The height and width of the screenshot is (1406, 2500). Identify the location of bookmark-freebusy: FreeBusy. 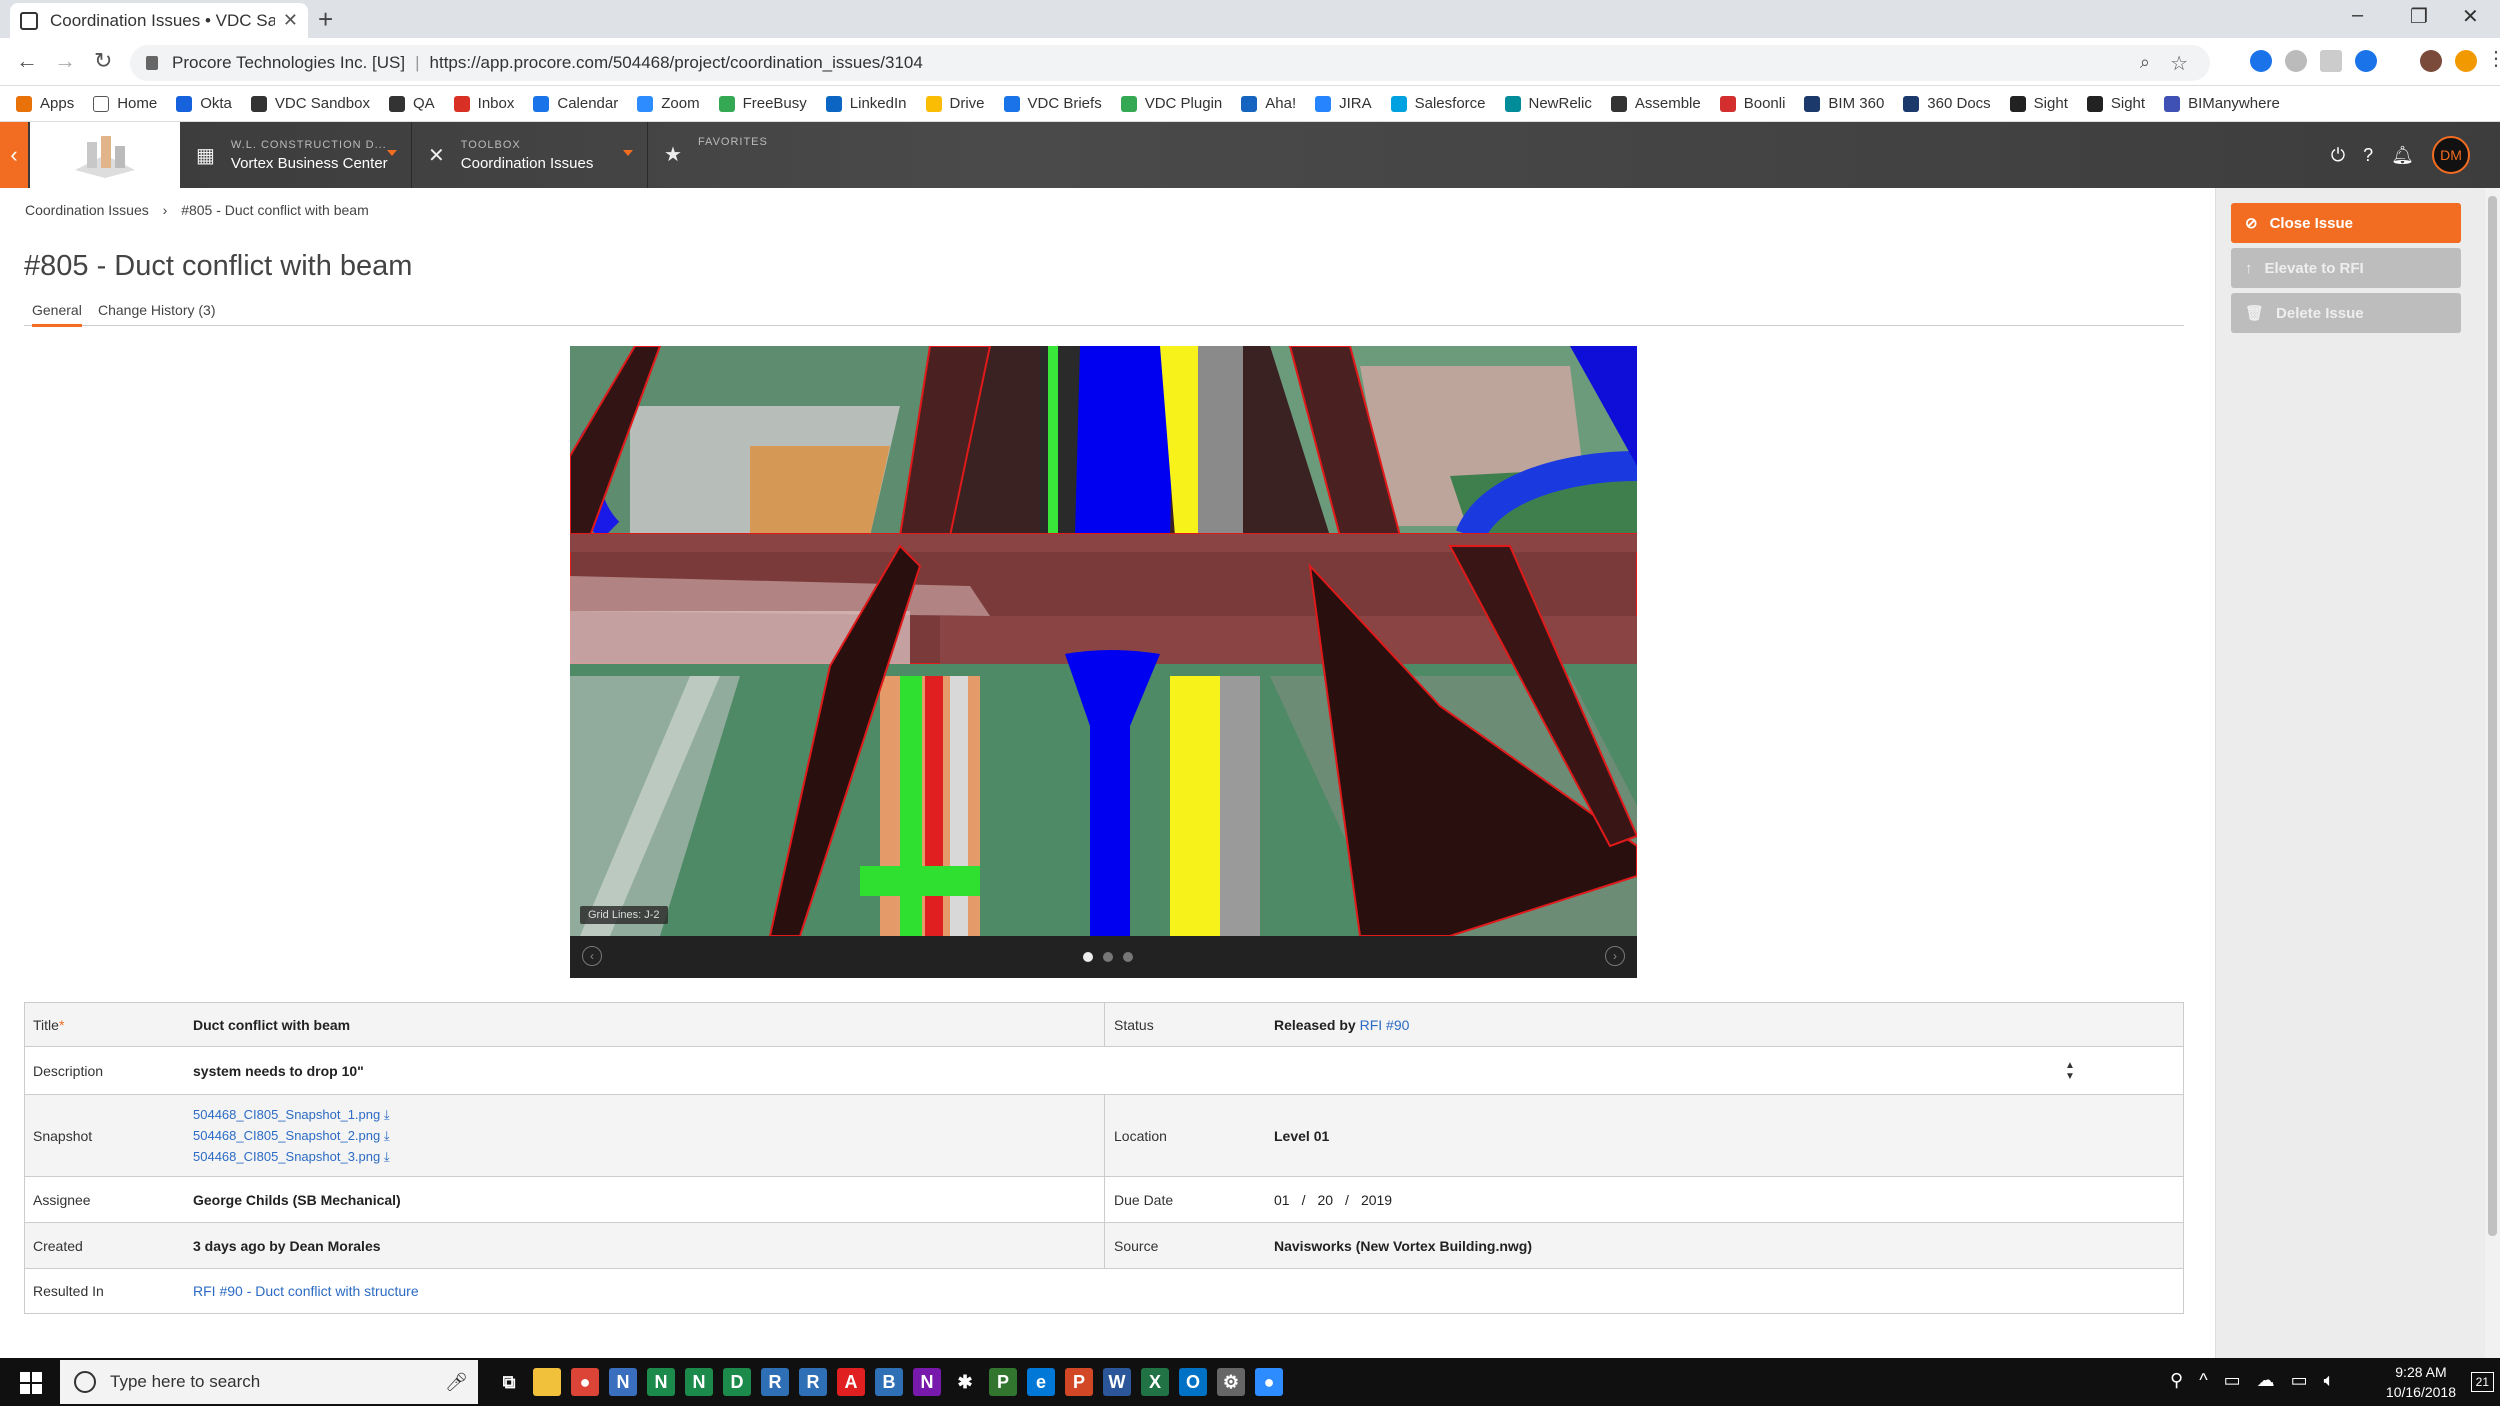
(762, 103).